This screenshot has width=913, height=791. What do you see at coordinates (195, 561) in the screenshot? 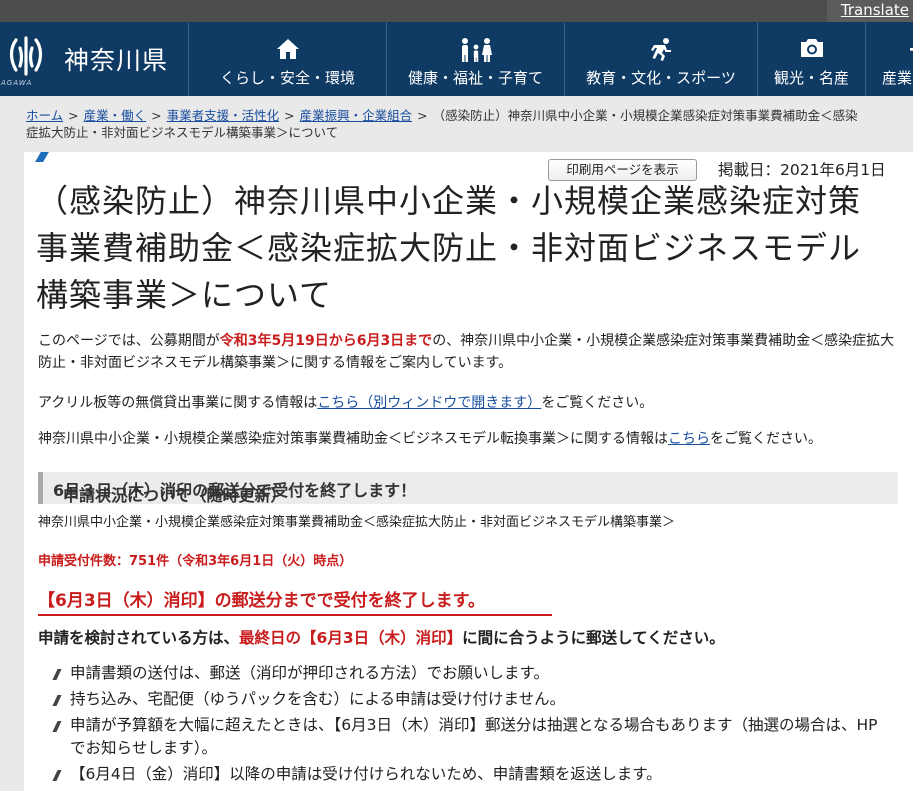
I see `application-count: 申請受付件数：751件（令和3年6月1日（火）時点）` at bounding box center [195, 561].